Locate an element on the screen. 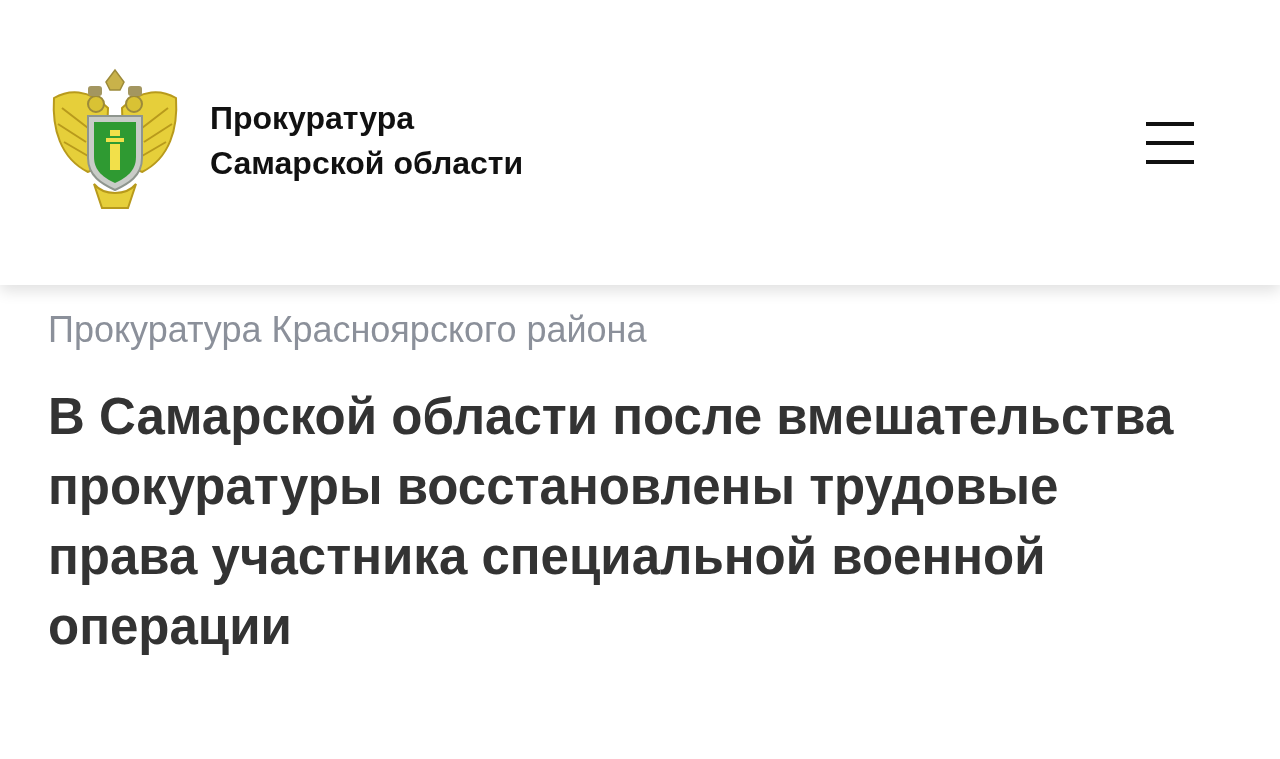  menu-button is located at coordinates (1170, 142).